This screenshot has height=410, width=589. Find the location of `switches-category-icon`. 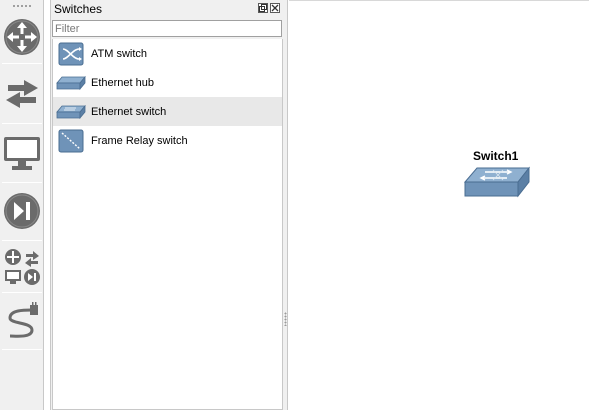

switches-category-icon is located at coordinates (22, 94).